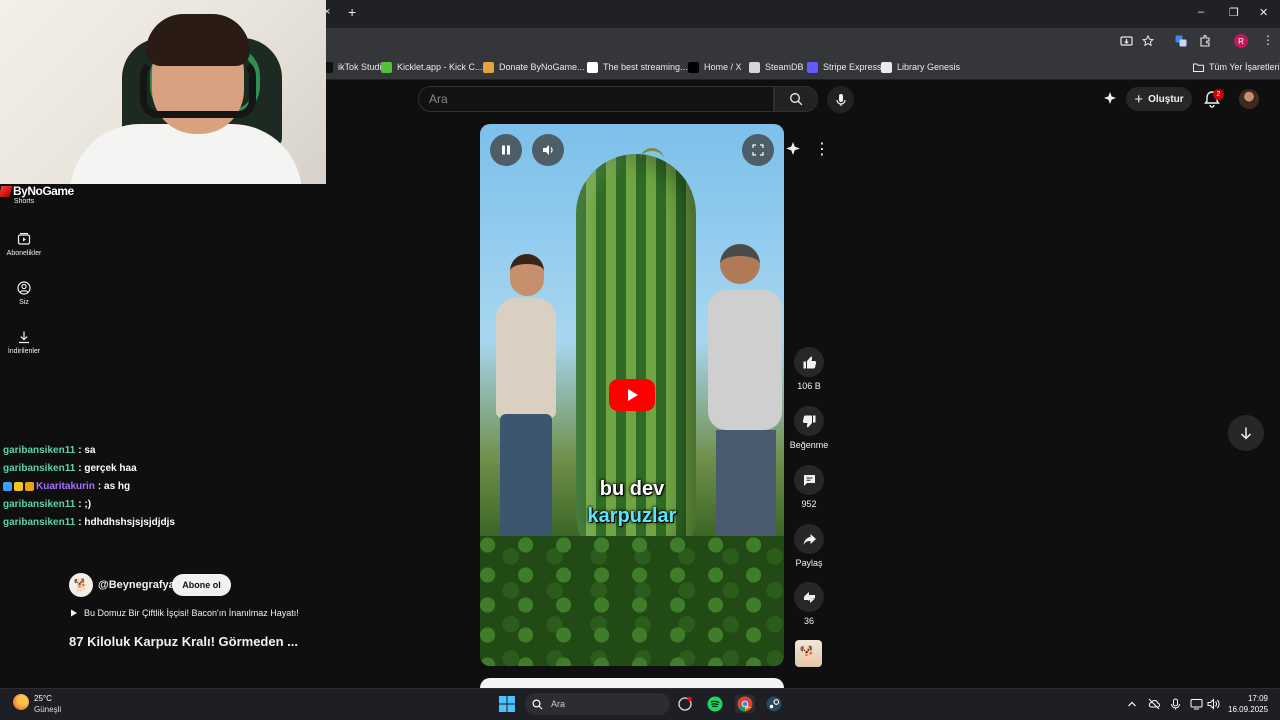 The height and width of the screenshot is (720, 1280). Describe the element at coordinates (809, 604) in the screenshot. I see `remix-button: 36` at that location.